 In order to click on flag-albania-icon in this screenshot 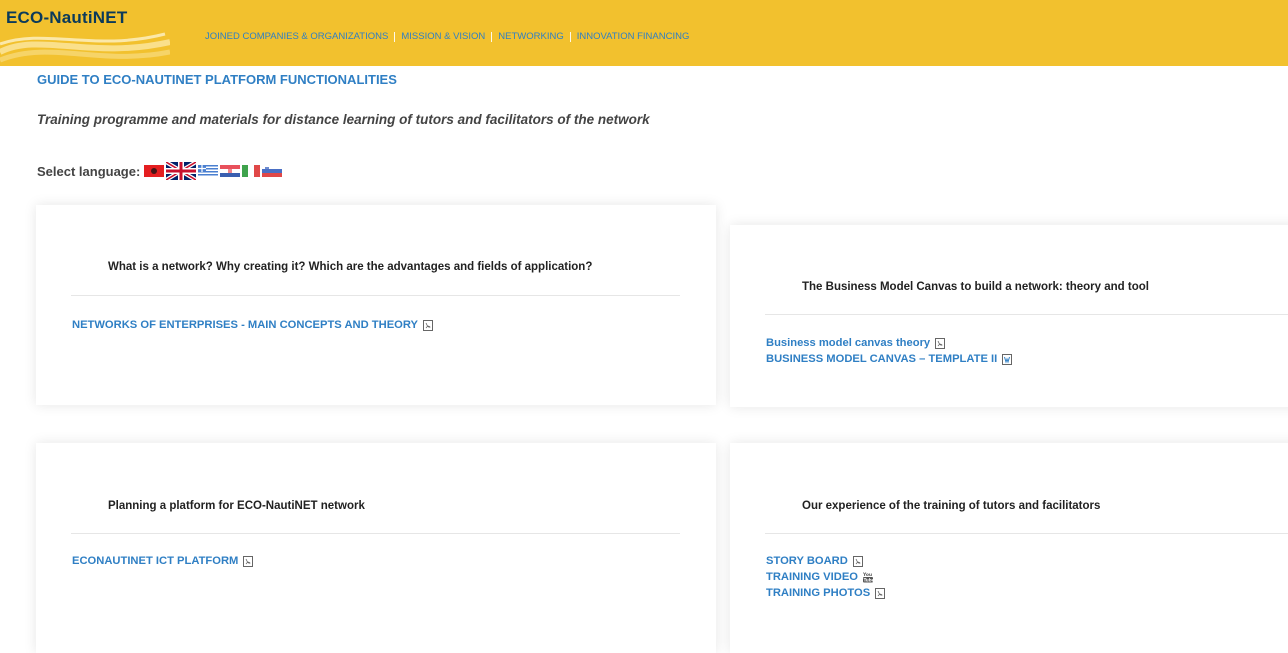, I will do `click(154, 171)`.